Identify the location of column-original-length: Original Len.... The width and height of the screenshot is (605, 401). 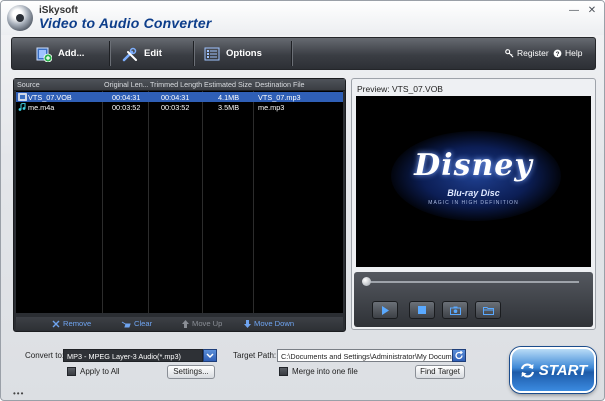
(126, 84).